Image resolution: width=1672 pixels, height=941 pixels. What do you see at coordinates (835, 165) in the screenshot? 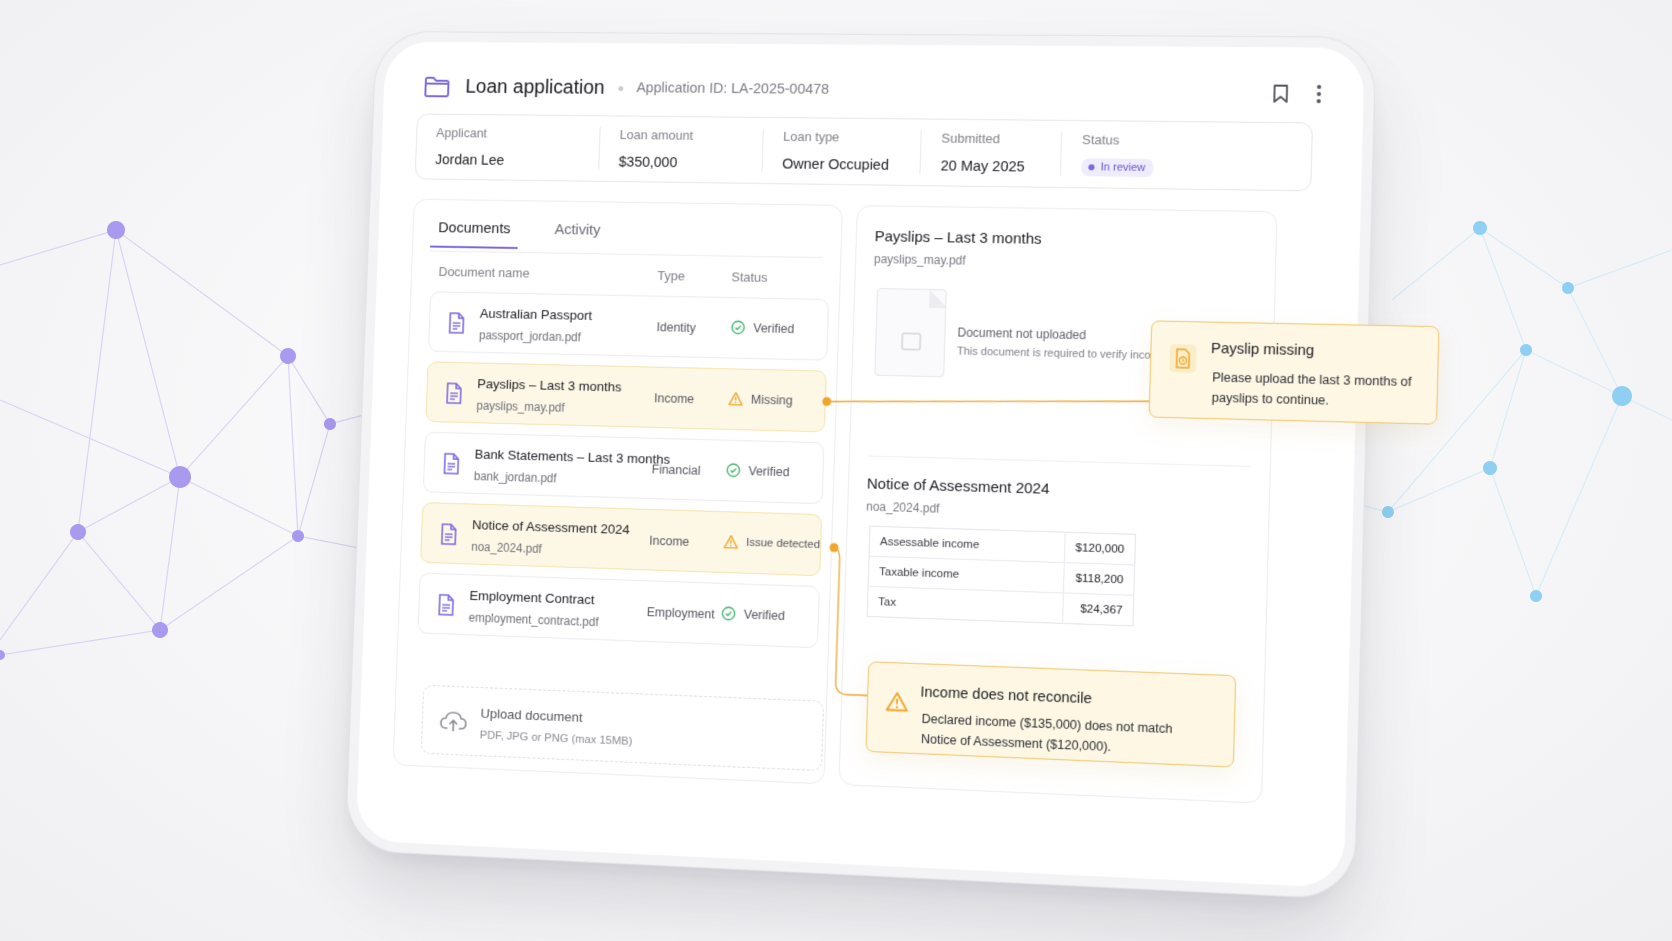
I see `summary-value: Owner Occupied` at bounding box center [835, 165].